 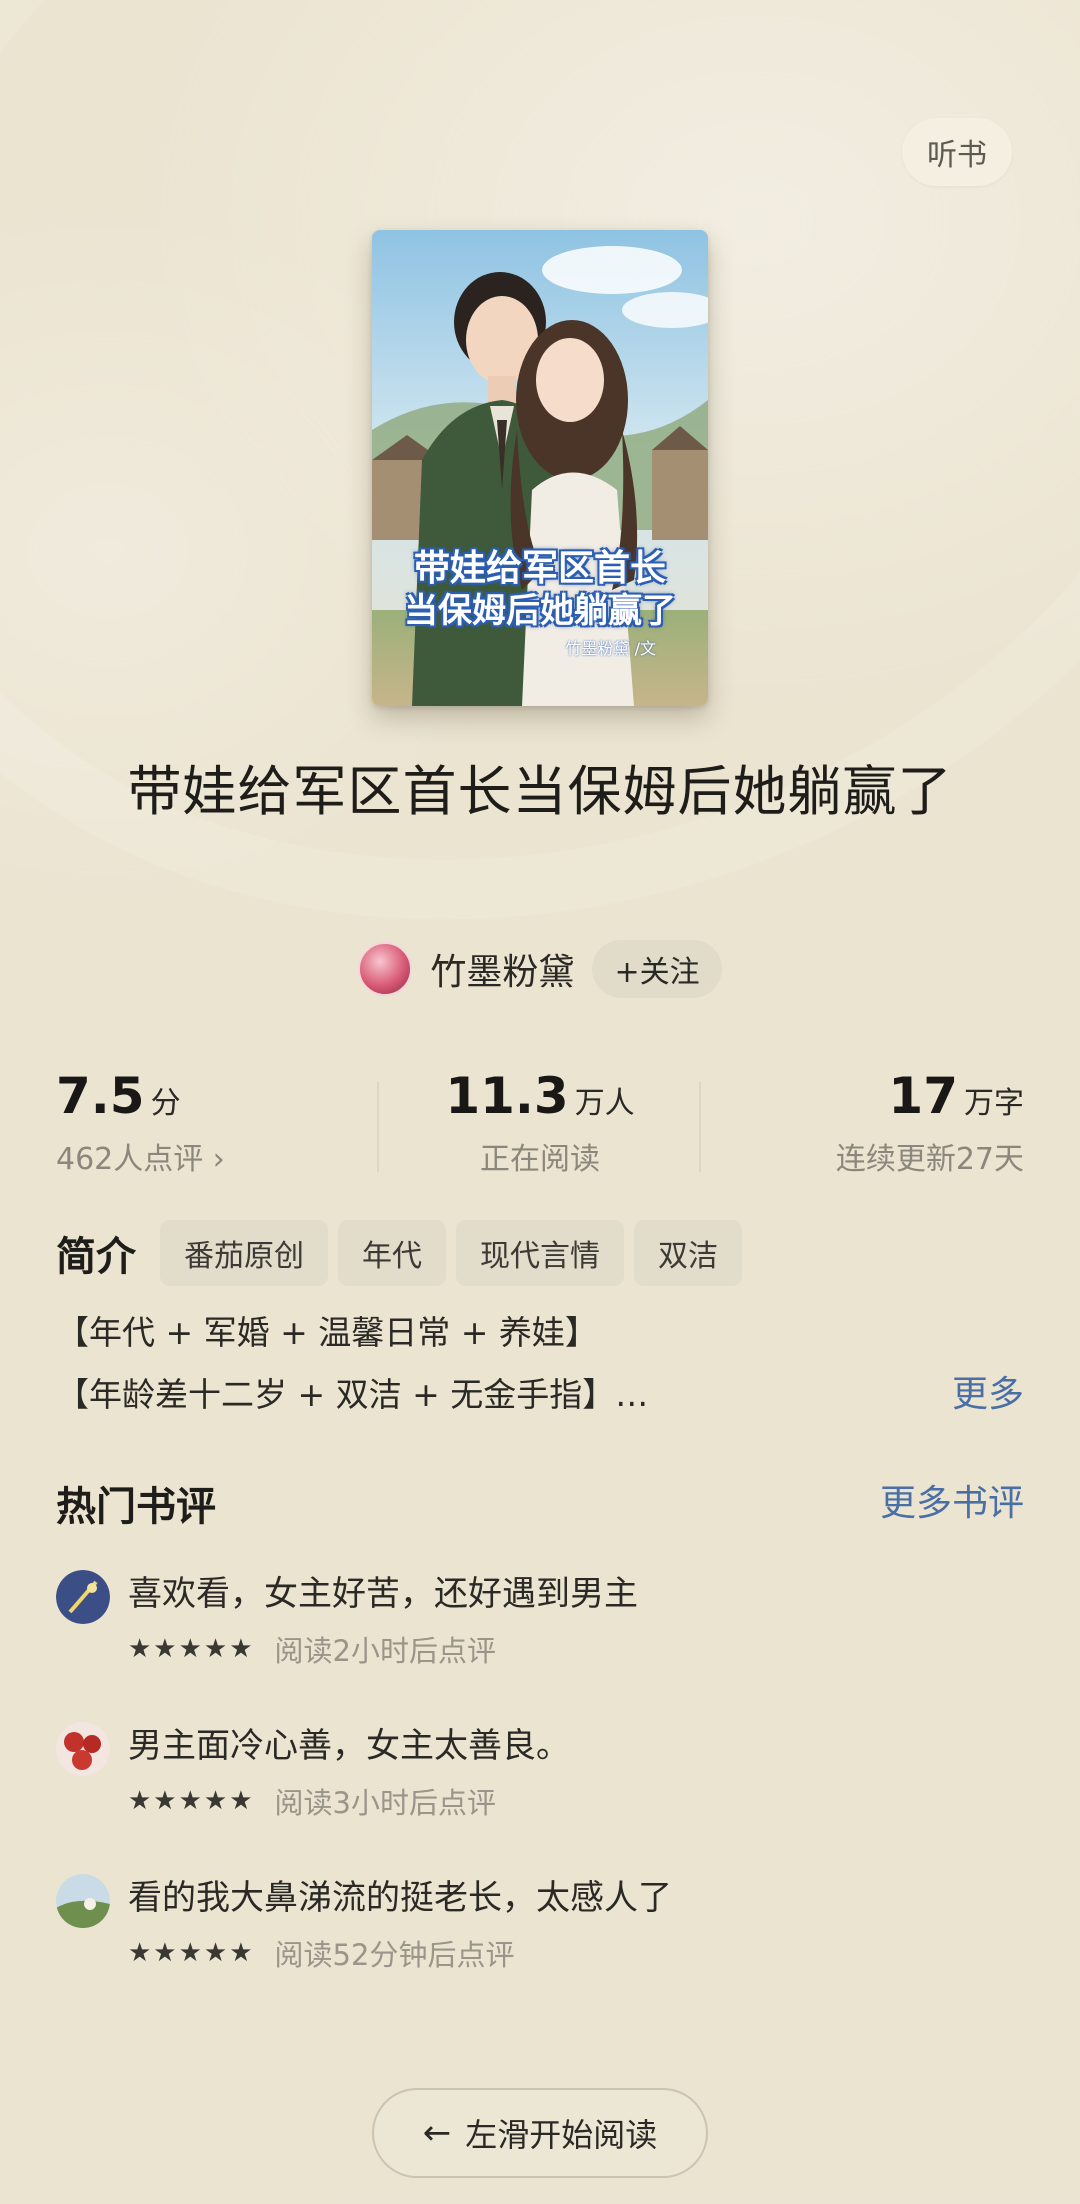 I want to click on review-item: 男主面冷心善，女主太善良。 ★★★★★ 阅读3小时后点评, so click(x=540, y=1778).